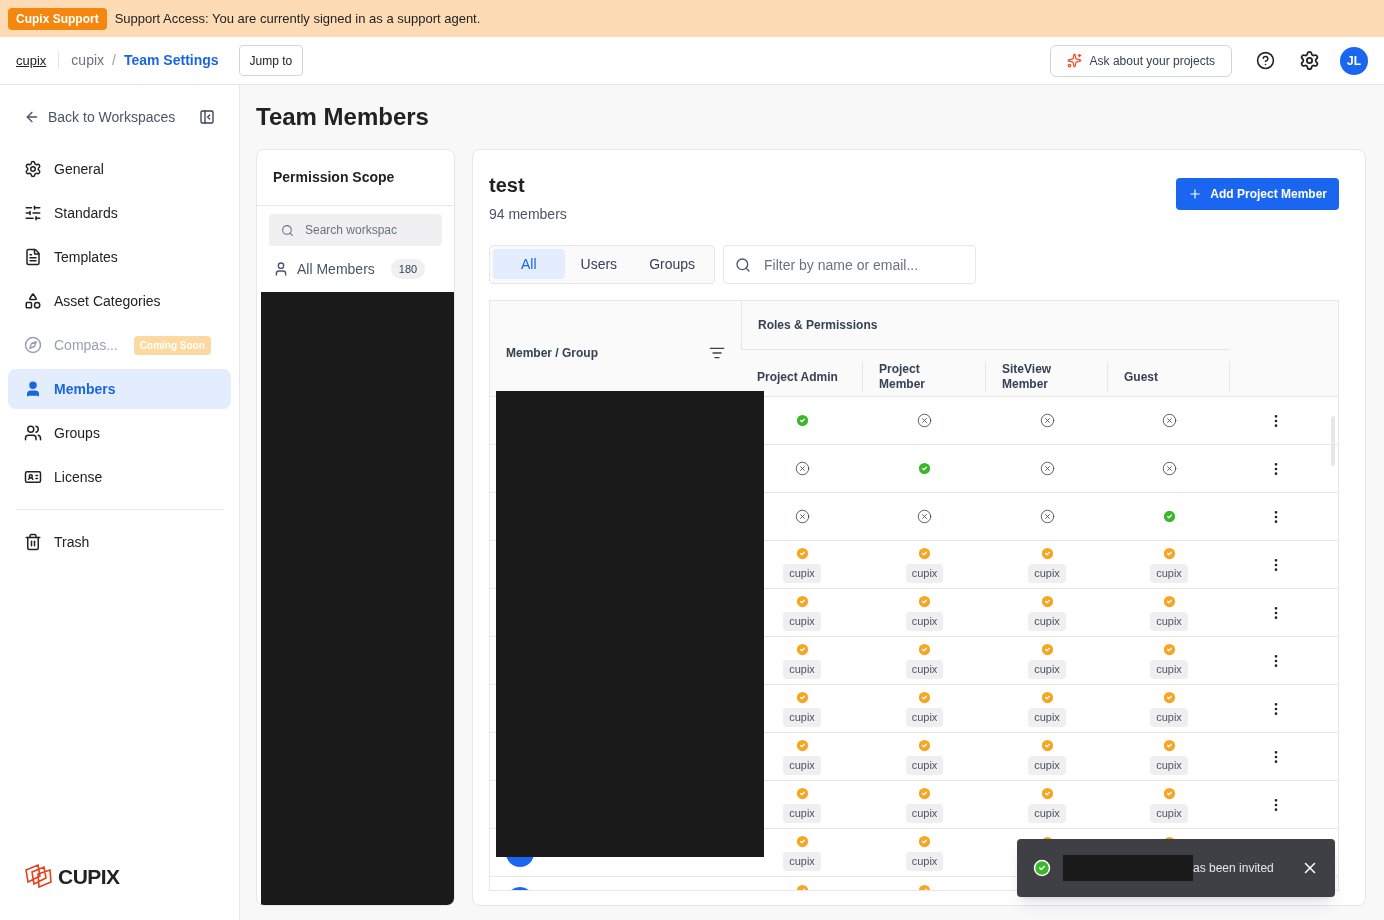 Image resolution: width=1384 pixels, height=920 pixels. I want to click on add-member-button: Add Project Member, so click(1257, 194).